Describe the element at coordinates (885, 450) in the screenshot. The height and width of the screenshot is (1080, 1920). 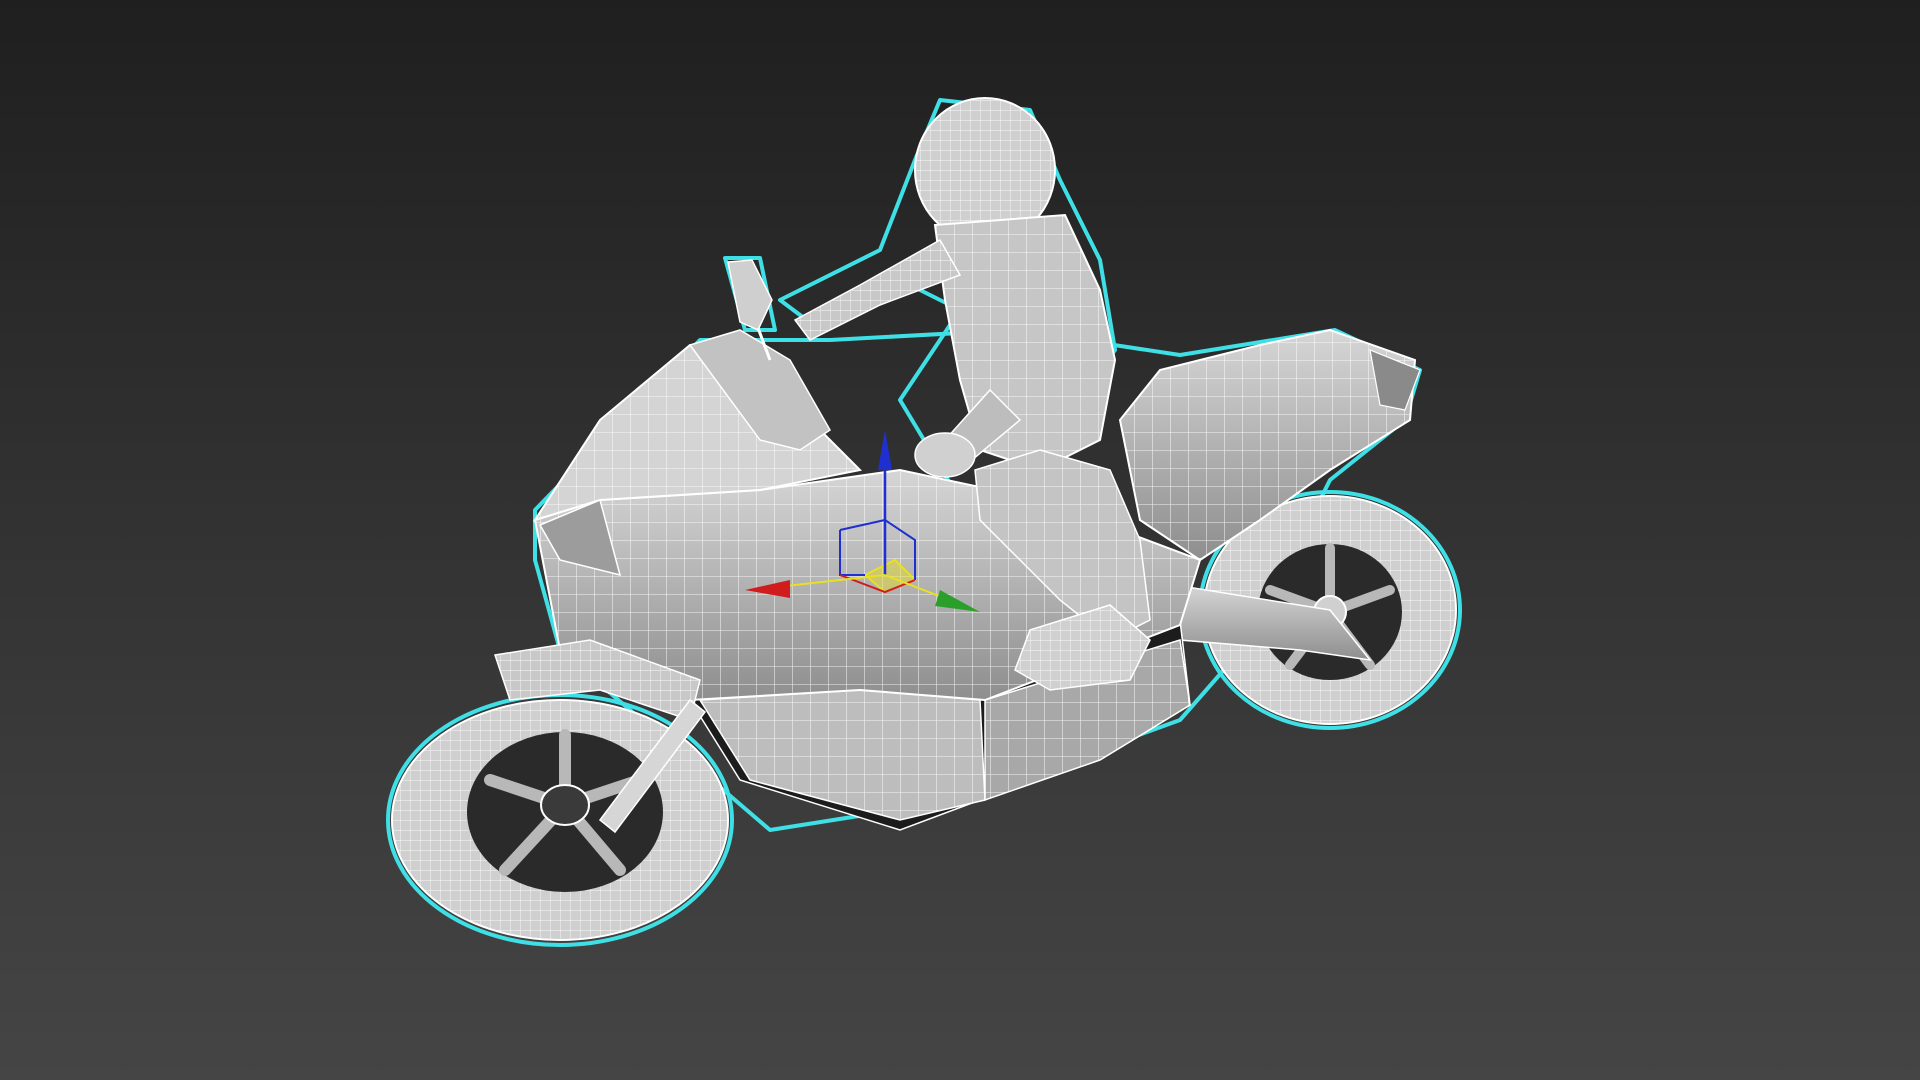
I see `gizmo-z-arrow` at that location.